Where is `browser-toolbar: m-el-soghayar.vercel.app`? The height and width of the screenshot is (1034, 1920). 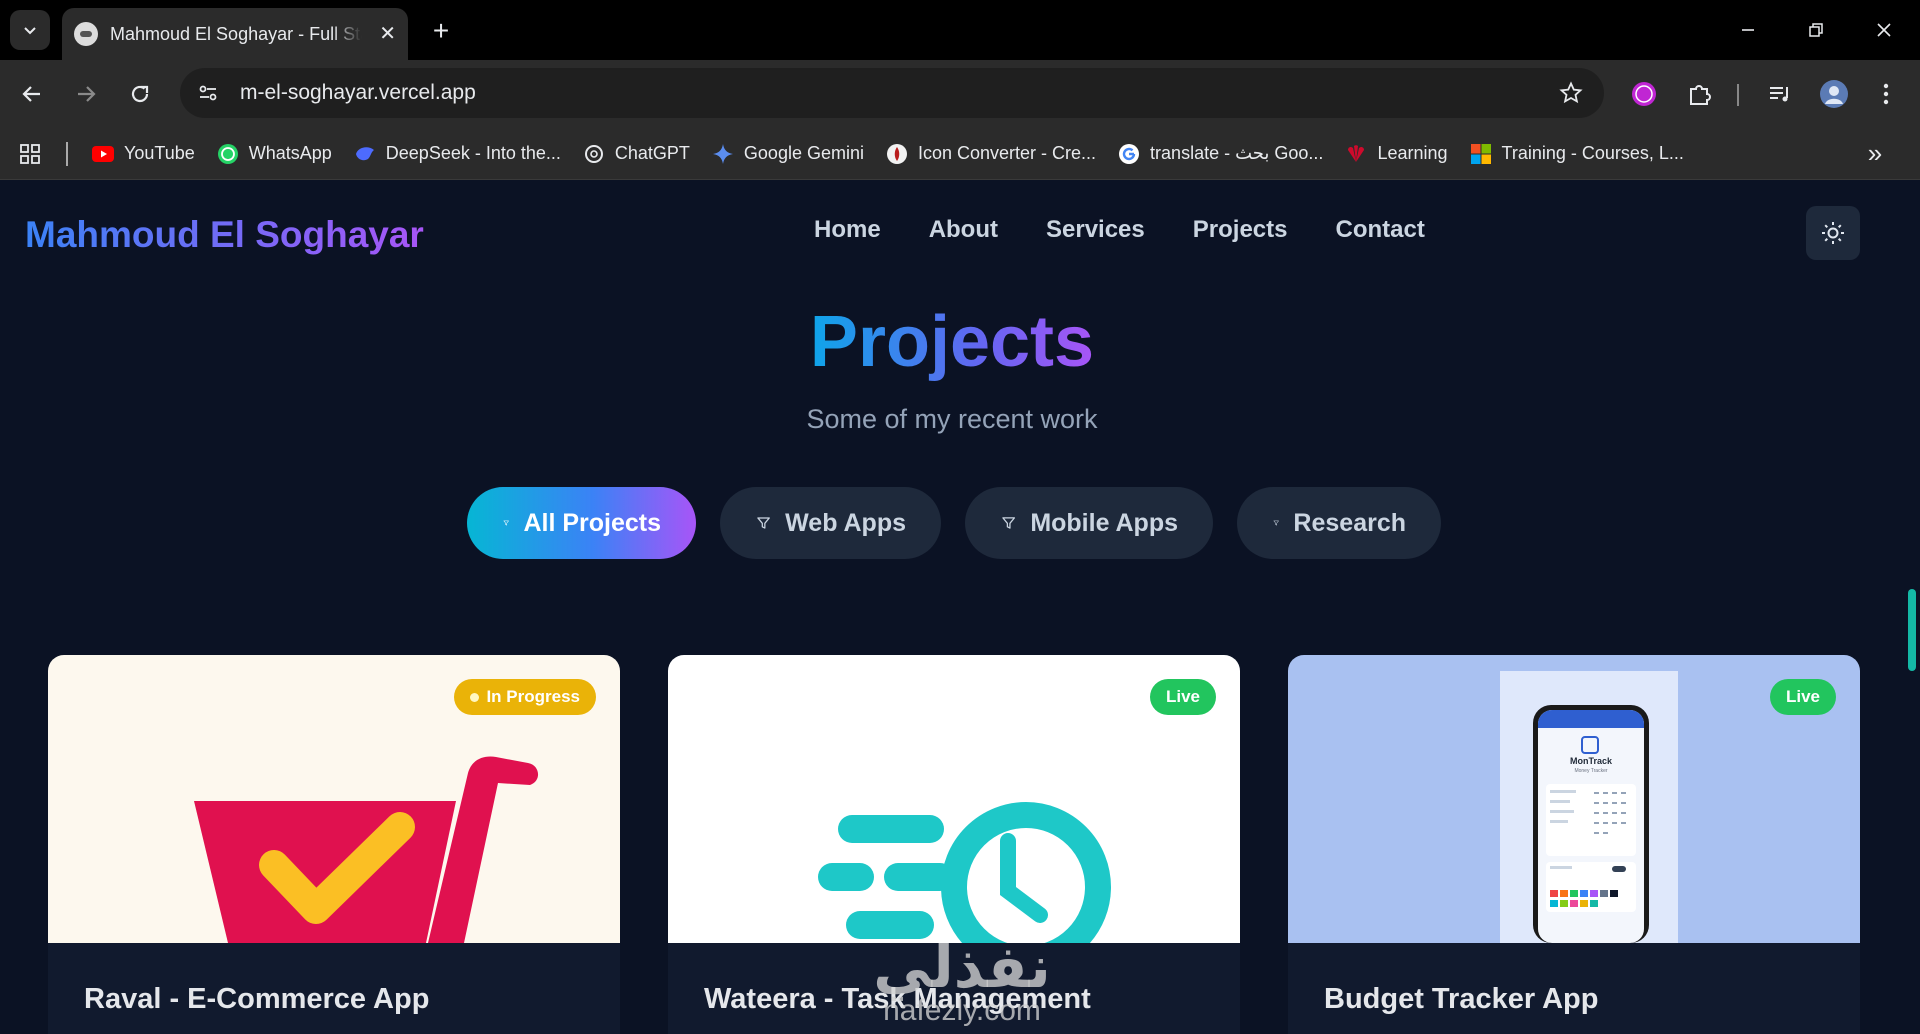
browser-toolbar: m-el-soghayar.vercel.app is located at coordinates (960, 94).